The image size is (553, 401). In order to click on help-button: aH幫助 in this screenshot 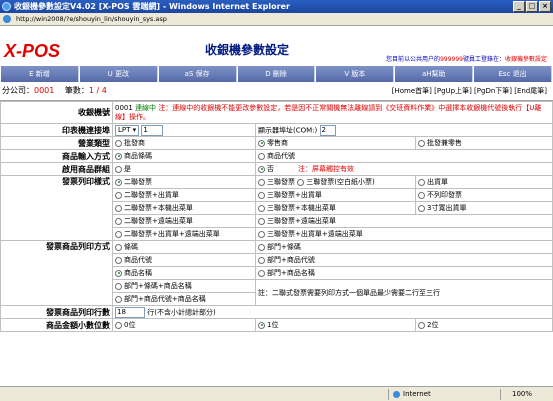, I will do `click(434, 74)`.